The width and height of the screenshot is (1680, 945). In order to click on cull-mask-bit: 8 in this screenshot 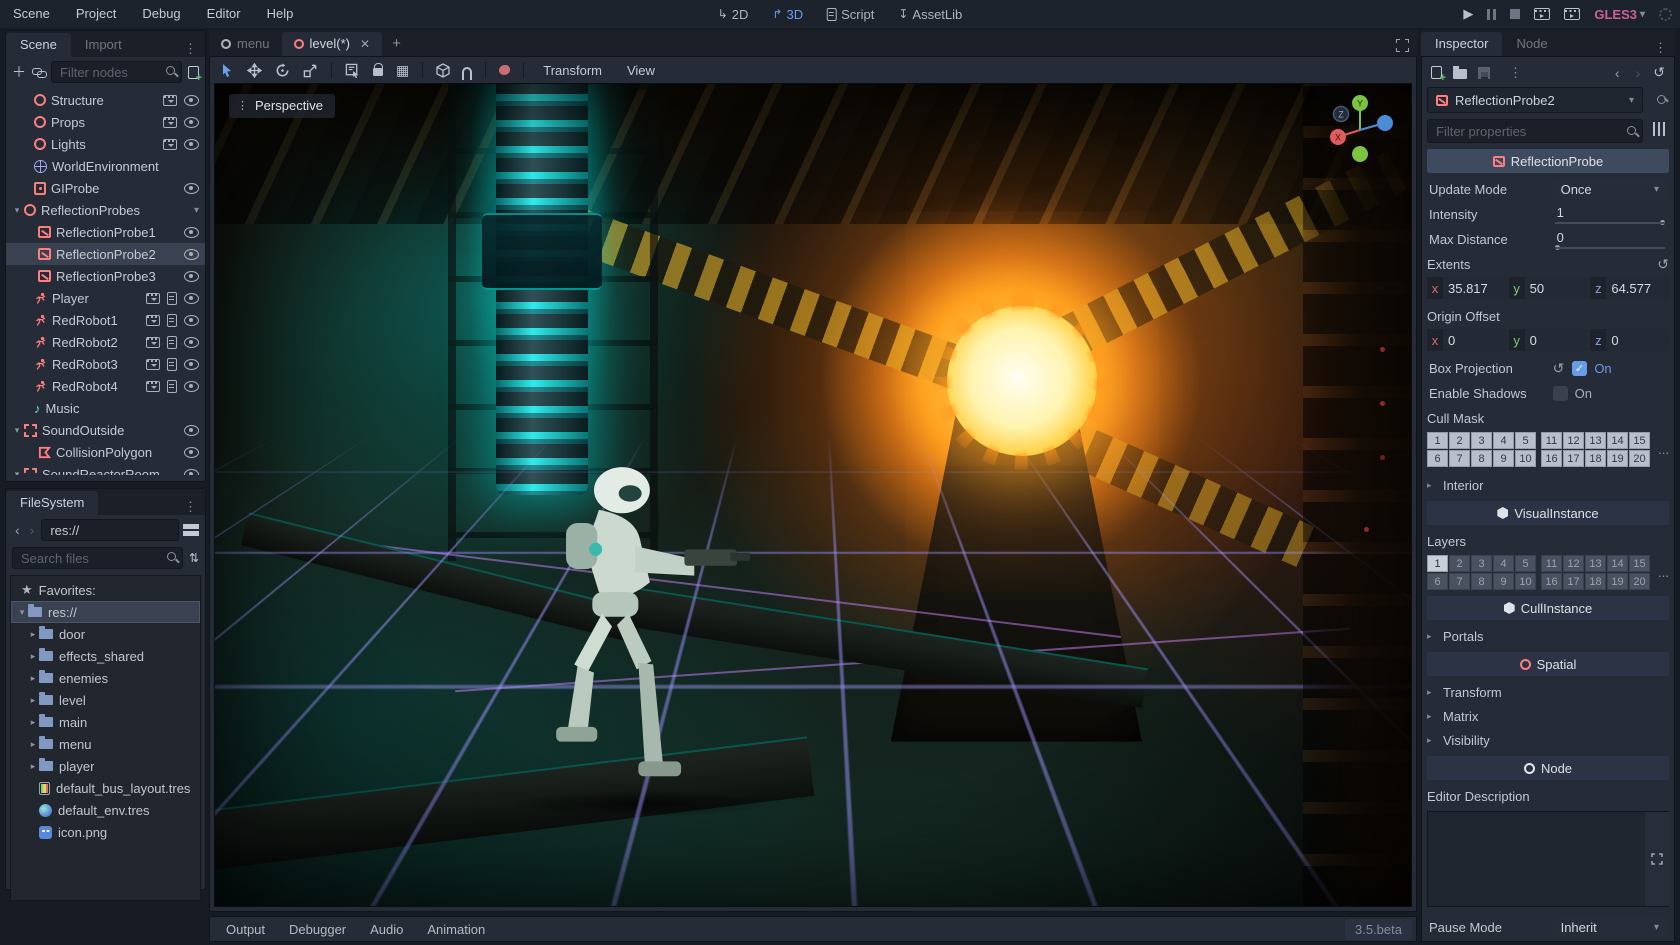, I will do `click(1481, 458)`.